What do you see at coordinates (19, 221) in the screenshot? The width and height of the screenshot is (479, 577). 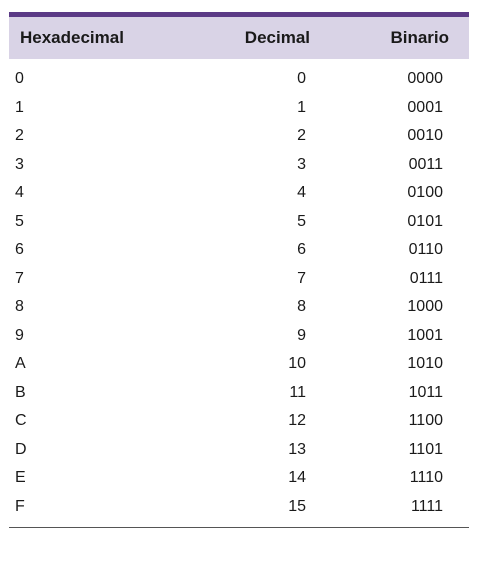 I see `cell-hexadecimal: 5` at bounding box center [19, 221].